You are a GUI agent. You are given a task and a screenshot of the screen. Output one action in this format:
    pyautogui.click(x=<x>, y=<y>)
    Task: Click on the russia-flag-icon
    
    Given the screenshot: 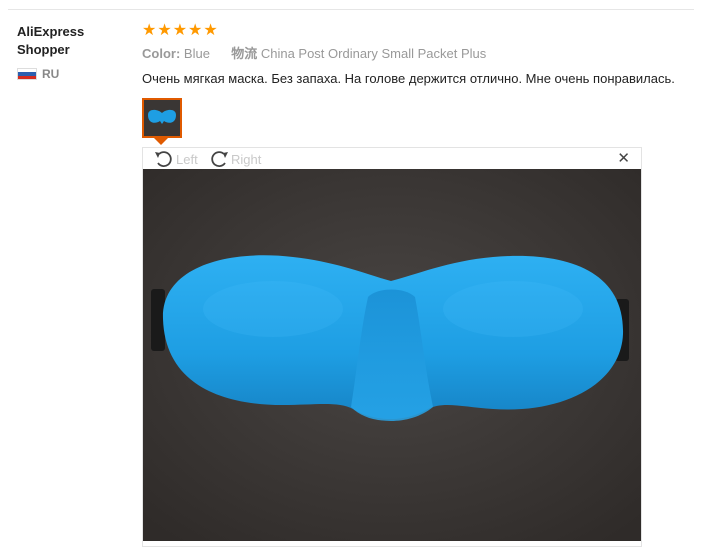 What is the action you would take?
    pyautogui.click(x=27, y=74)
    